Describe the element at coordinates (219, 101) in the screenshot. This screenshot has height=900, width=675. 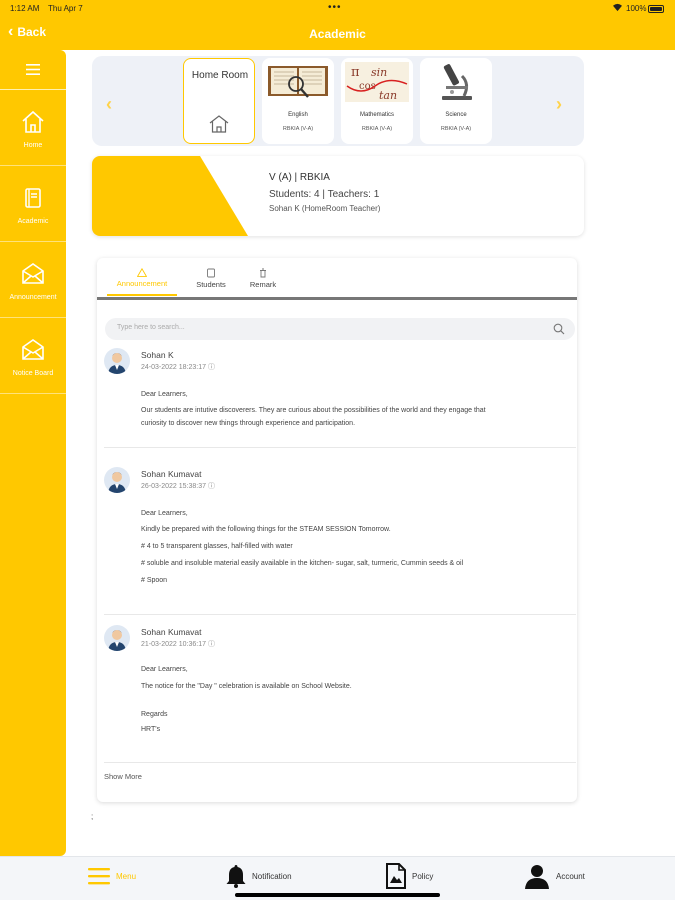
I see `subject-card-homeroom: Home Room` at that location.